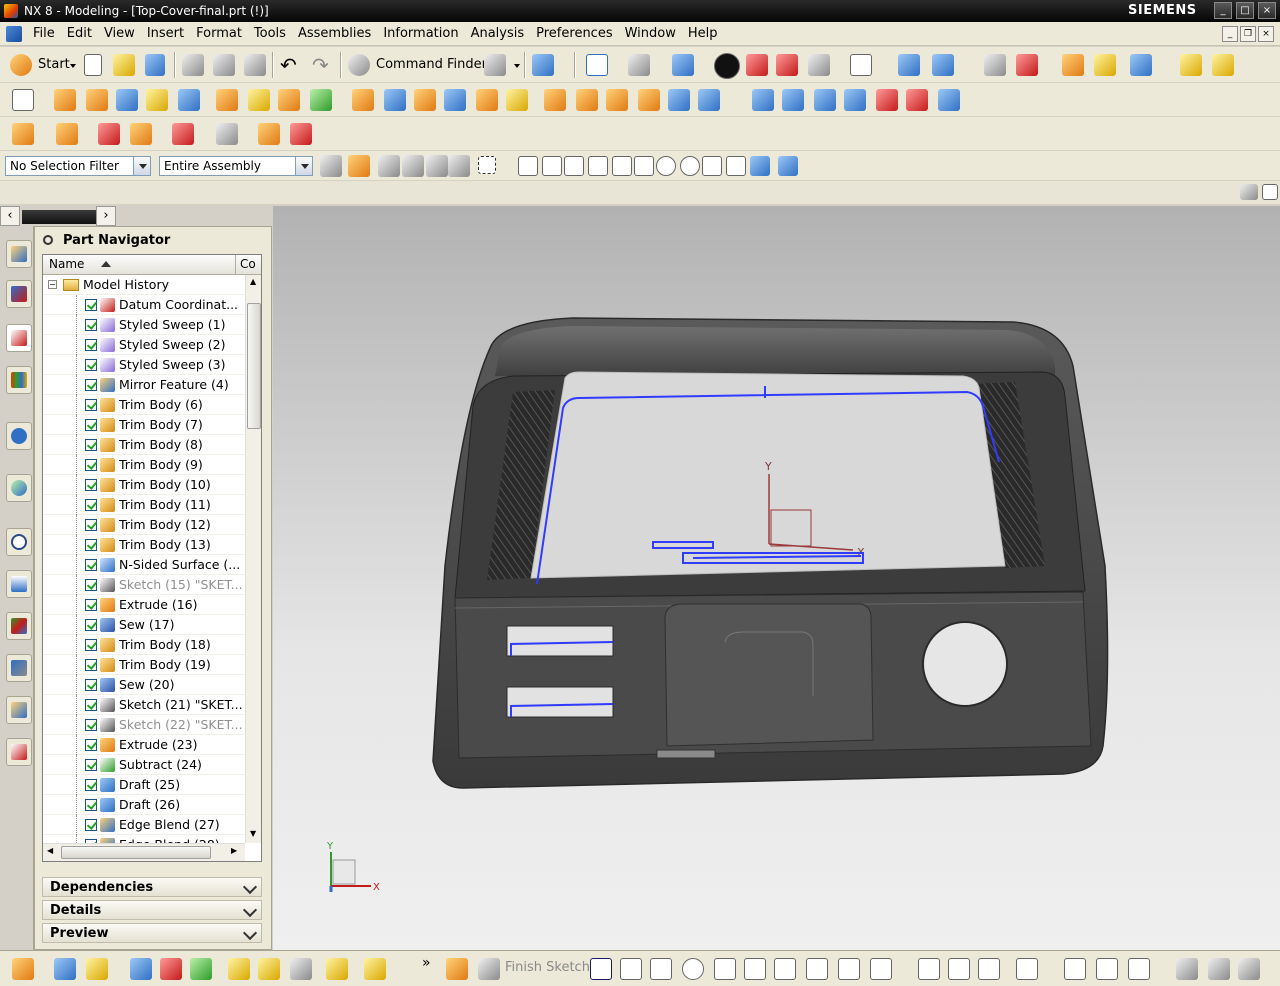 The height and width of the screenshot is (986, 1280). What do you see at coordinates (227, 134) in the screenshot?
I see `exploded-view-icon` at bounding box center [227, 134].